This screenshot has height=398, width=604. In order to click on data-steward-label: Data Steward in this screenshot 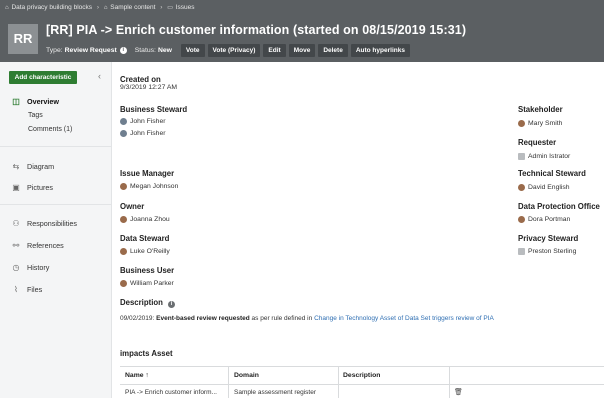, I will do `click(145, 238)`.